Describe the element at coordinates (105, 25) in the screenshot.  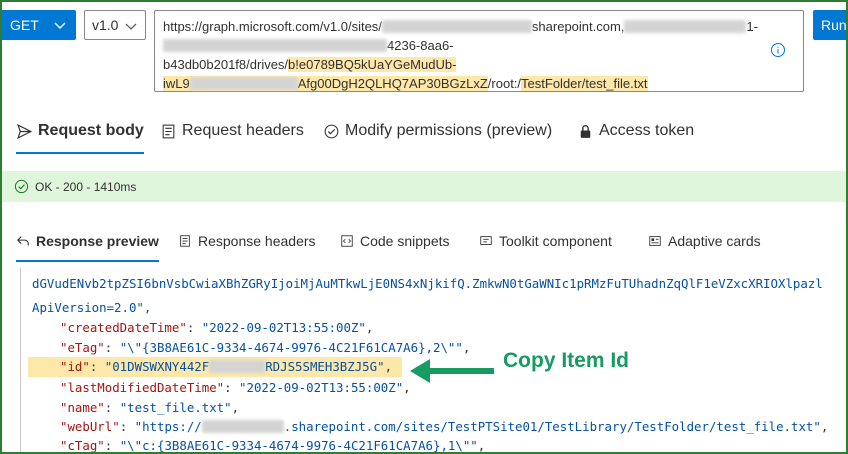
I see `api-version-value: v1.0` at that location.